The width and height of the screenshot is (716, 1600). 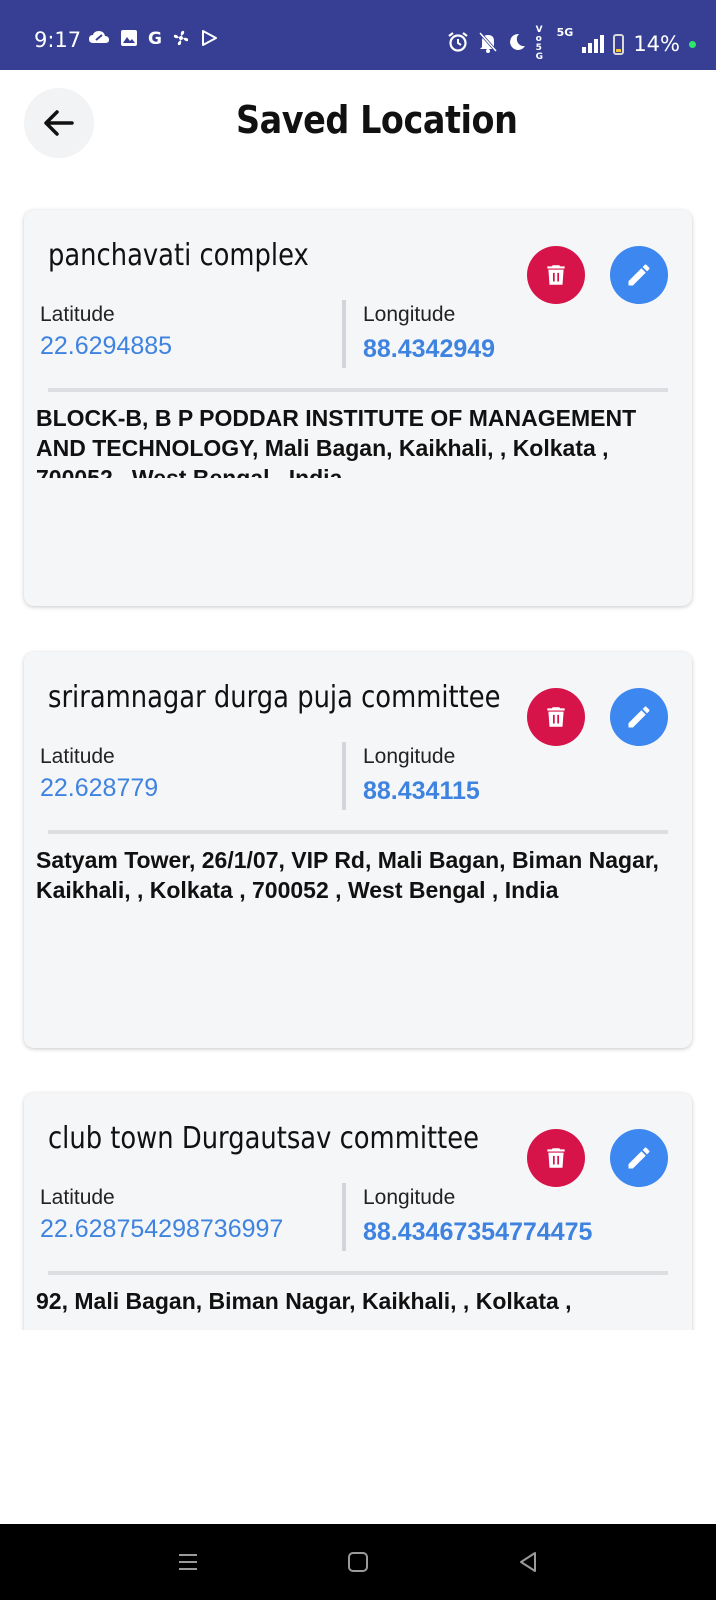 I want to click on google-icon: G, so click(x=155, y=39).